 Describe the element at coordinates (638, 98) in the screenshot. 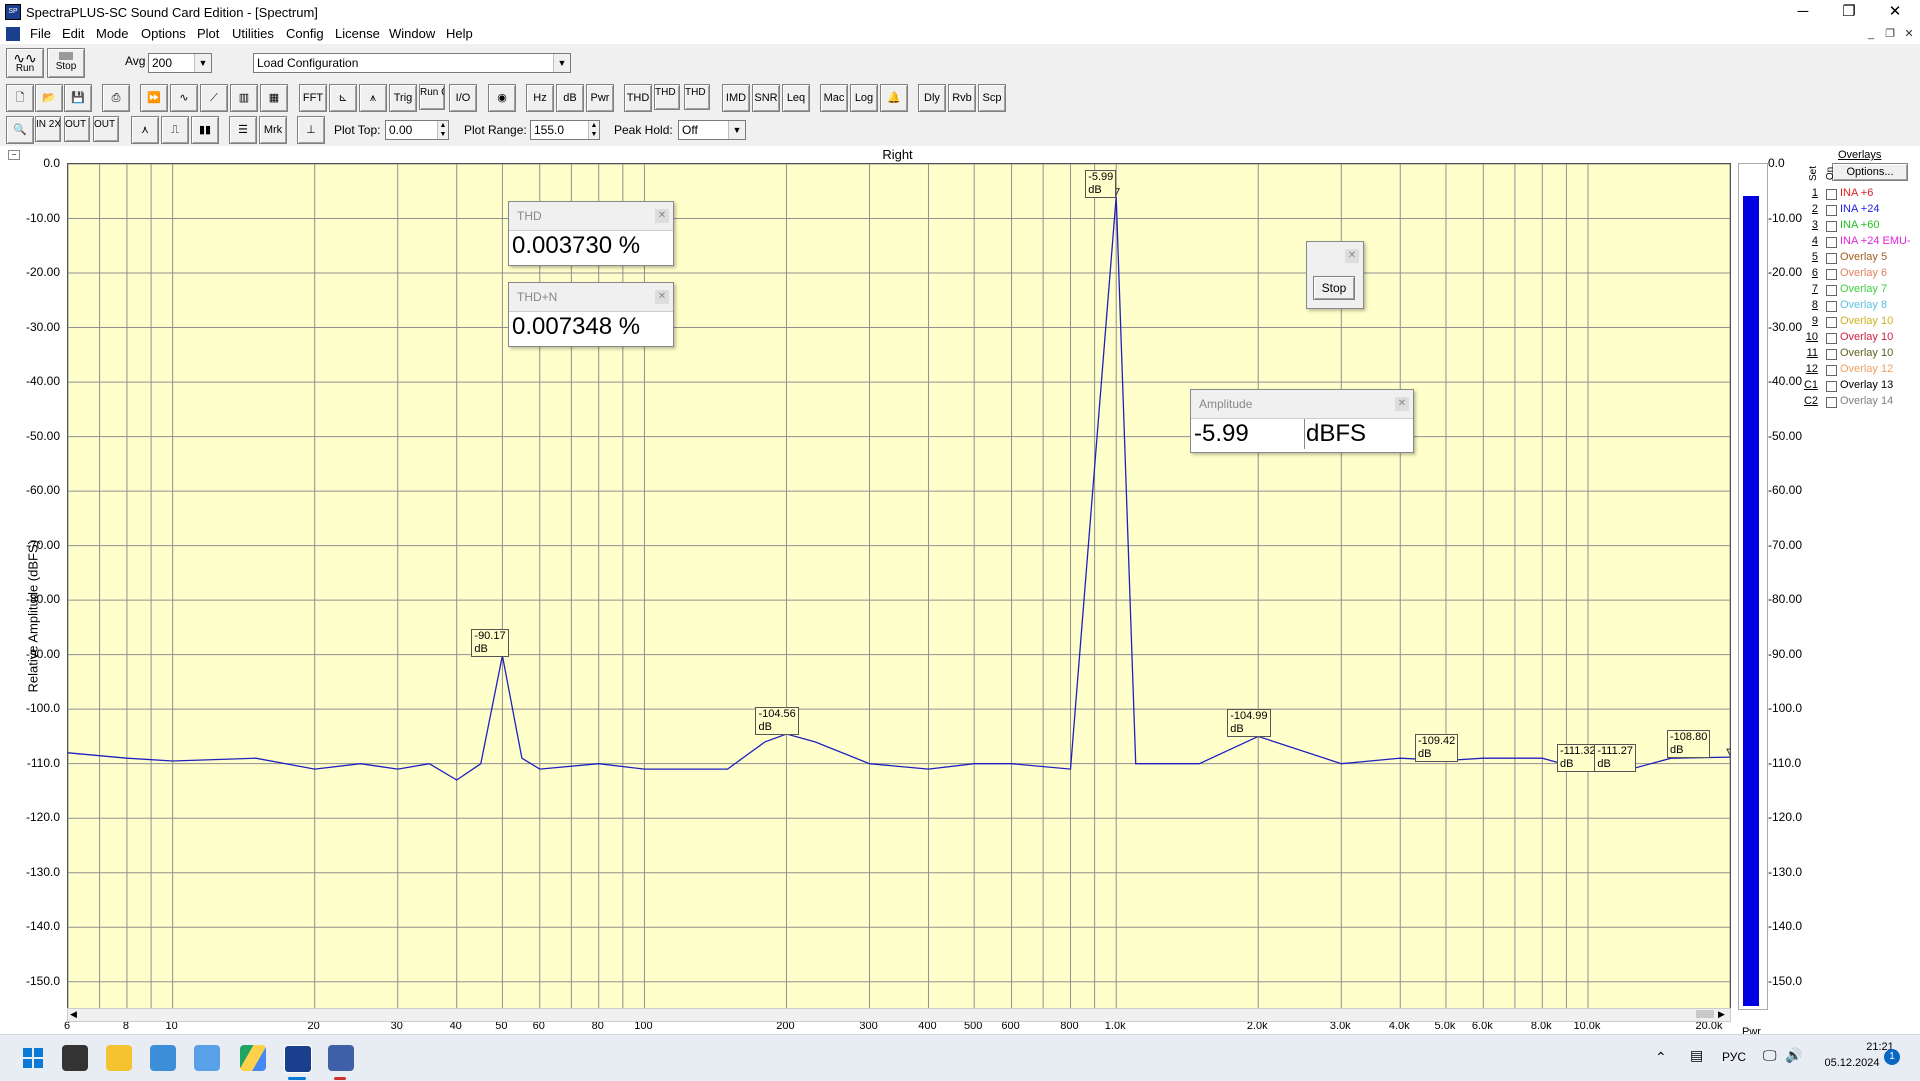

I see `thd-button: THD` at that location.